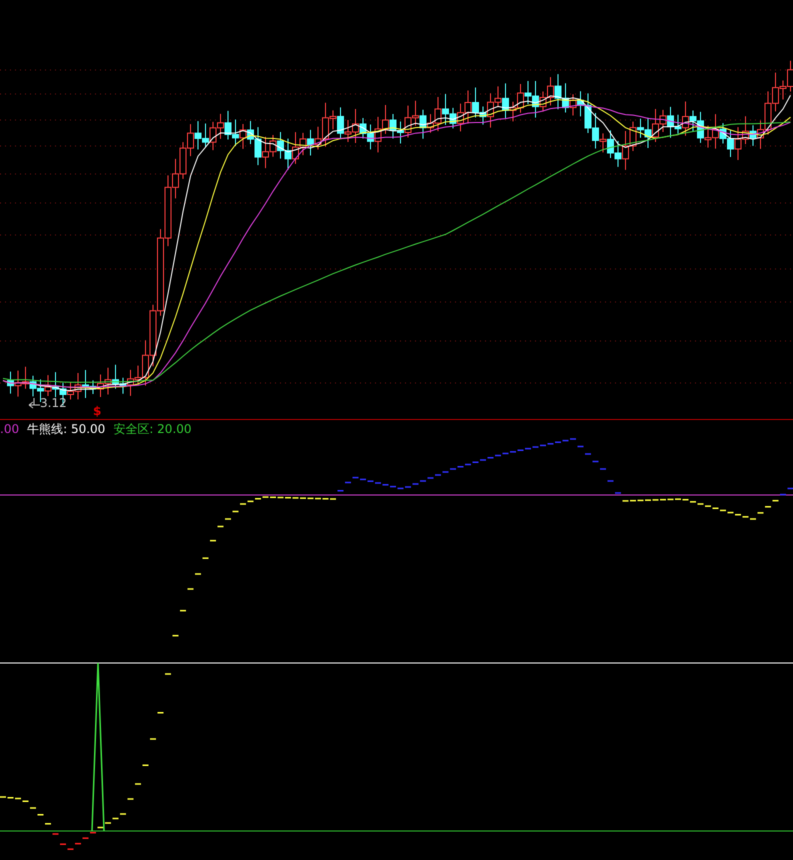  What do you see at coordinates (97, 411) in the screenshot?
I see `signal-marker: $` at bounding box center [97, 411].